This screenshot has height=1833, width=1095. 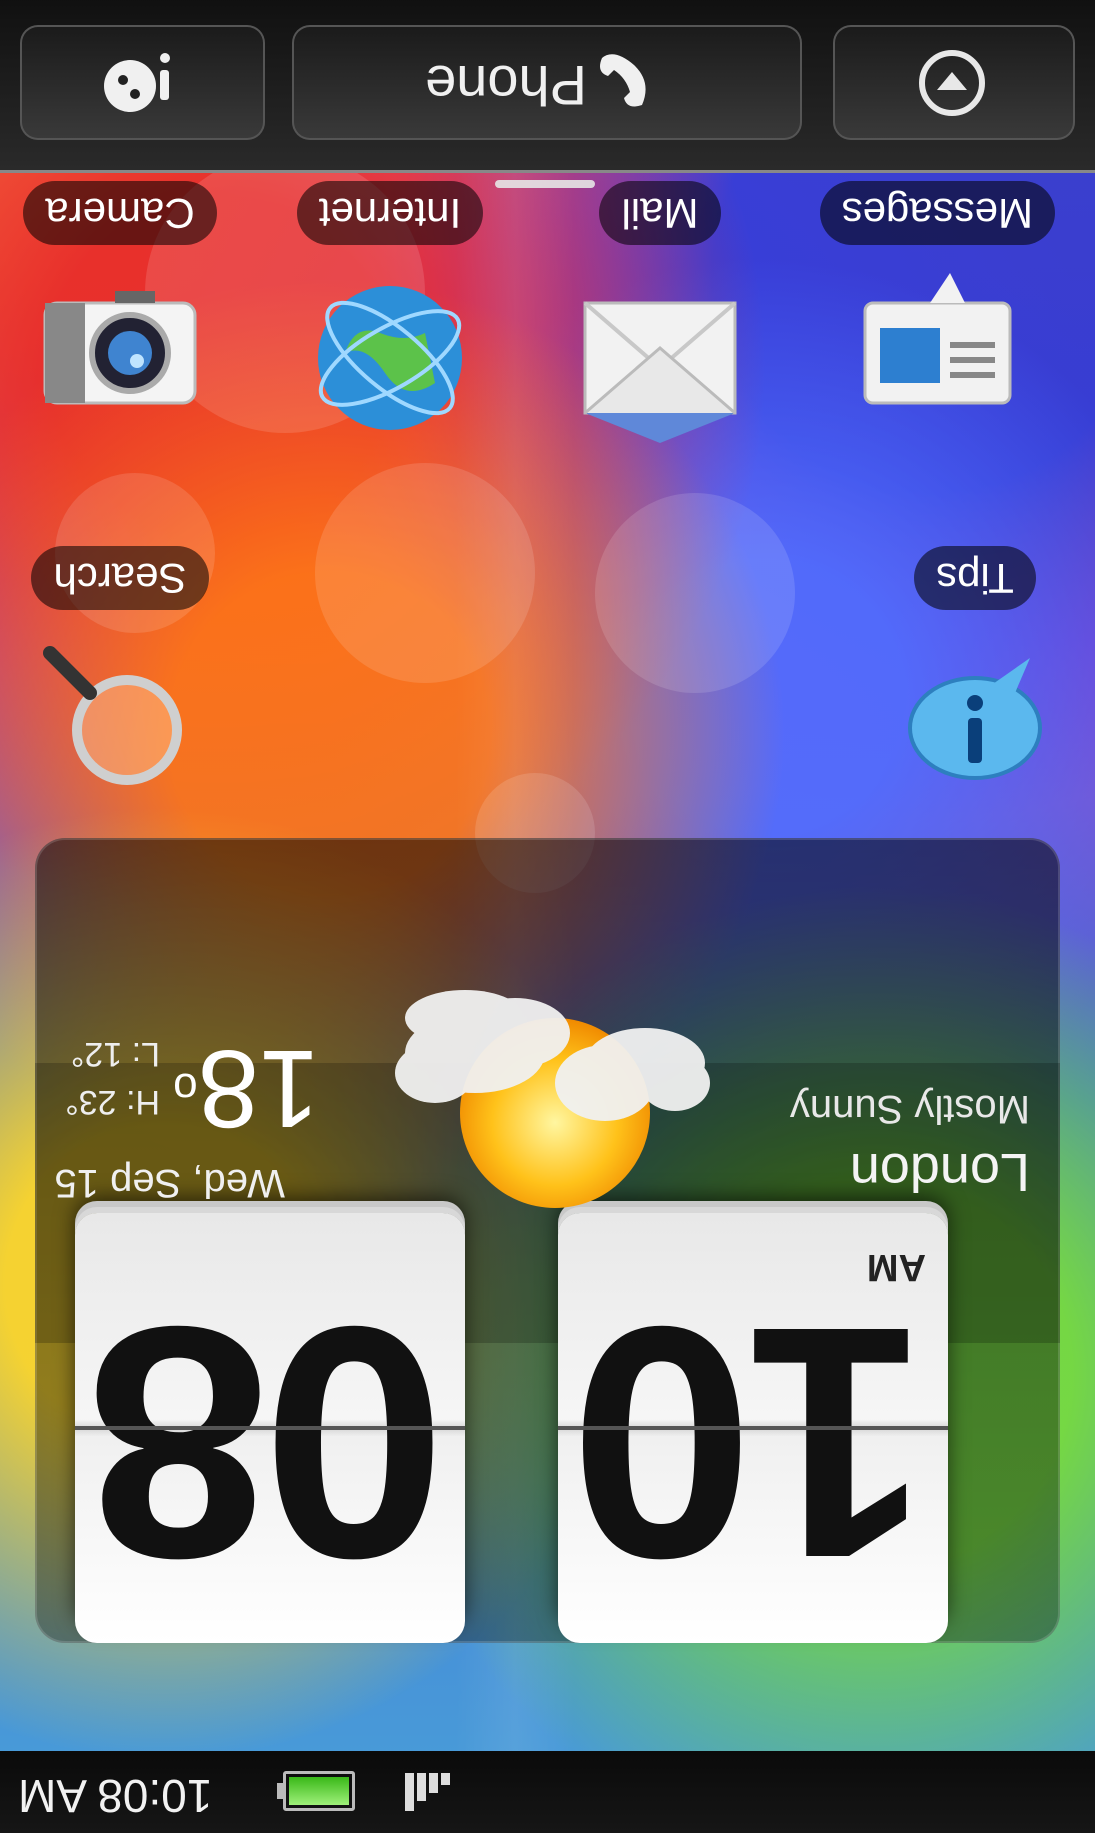 What do you see at coordinates (270, 1443) in the screenshot?
I see `clock-minute: 08` at bounding box center [270, 1443].